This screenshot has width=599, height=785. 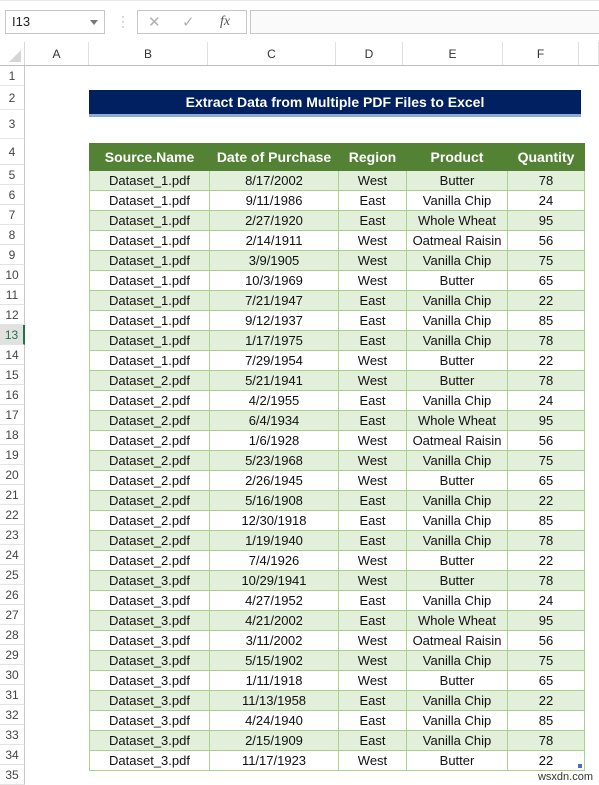 What do you see at coordinates (94, 22) in the screenshot?
I see `chevron-down-icon` at bounding box center [94, 22].